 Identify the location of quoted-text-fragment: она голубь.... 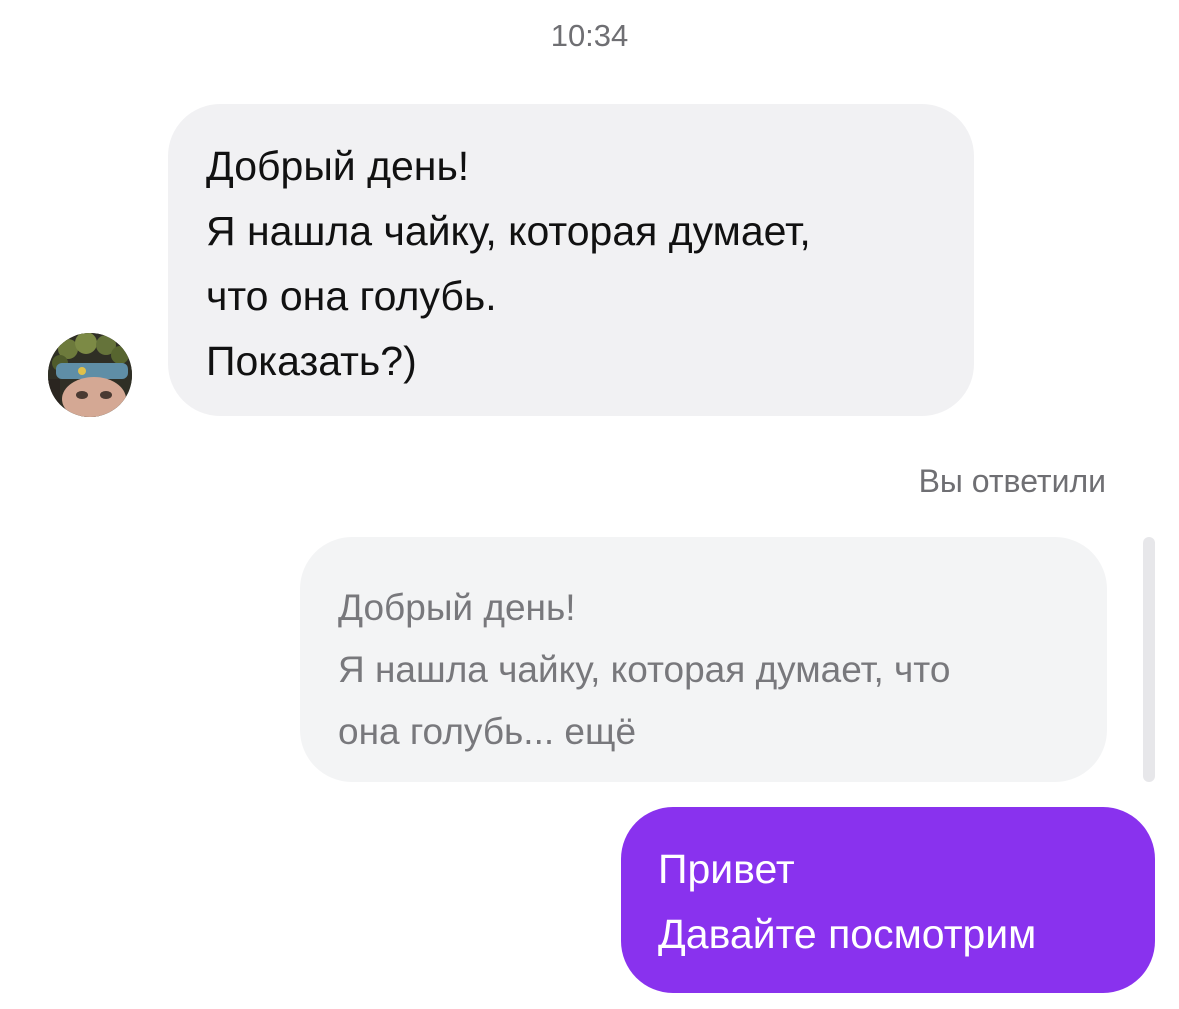
(446, 731).